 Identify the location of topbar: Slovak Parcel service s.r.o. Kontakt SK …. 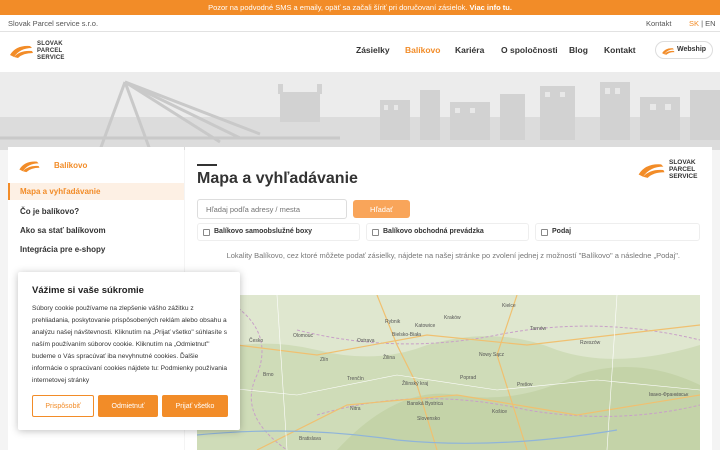
(360, 23).